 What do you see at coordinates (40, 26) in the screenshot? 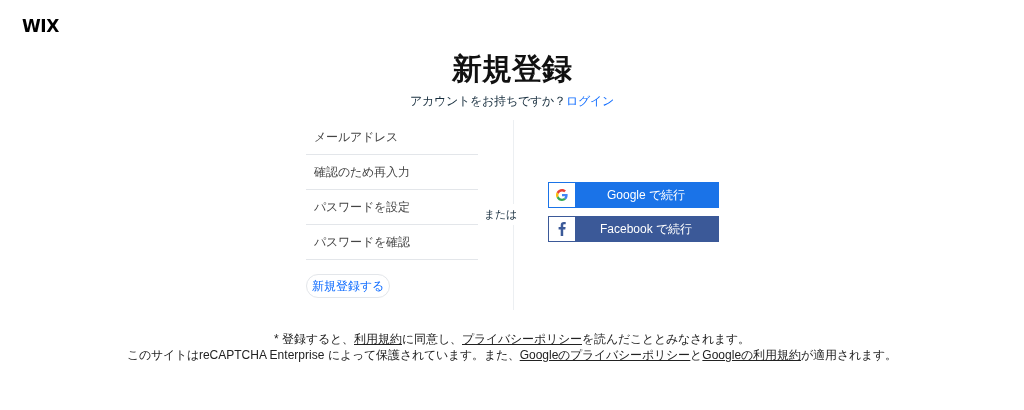
I see `logo: WIX` at bounding box center [40, 26].